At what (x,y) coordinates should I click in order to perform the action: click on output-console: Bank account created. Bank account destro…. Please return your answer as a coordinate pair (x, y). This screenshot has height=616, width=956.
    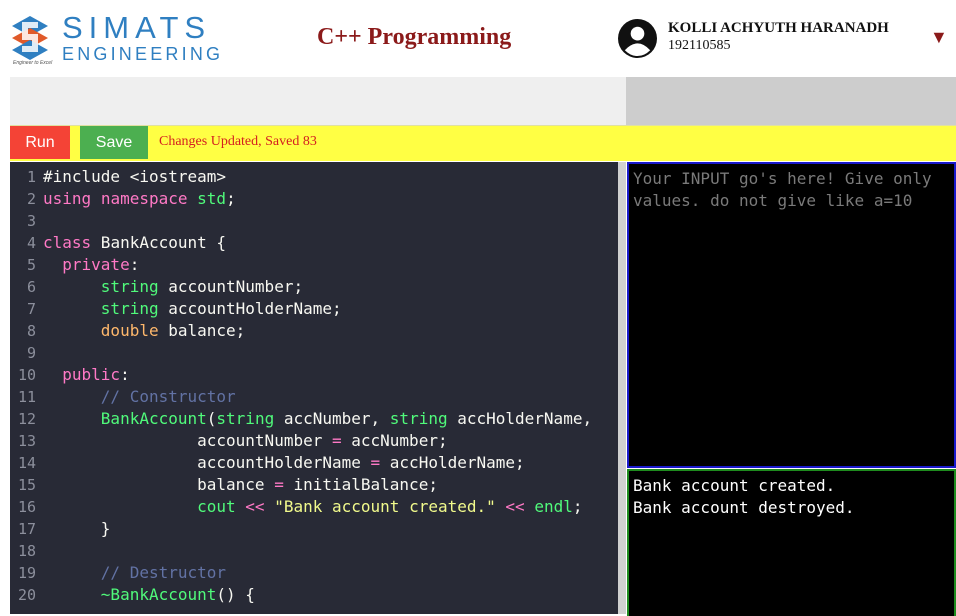
    Looking at the image, I should click on (791, 542).